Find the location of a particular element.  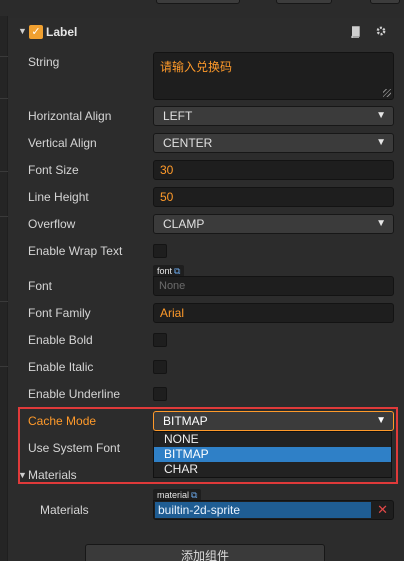

enable-bold-label: Enable Bold is located at coordinates (60, 340).